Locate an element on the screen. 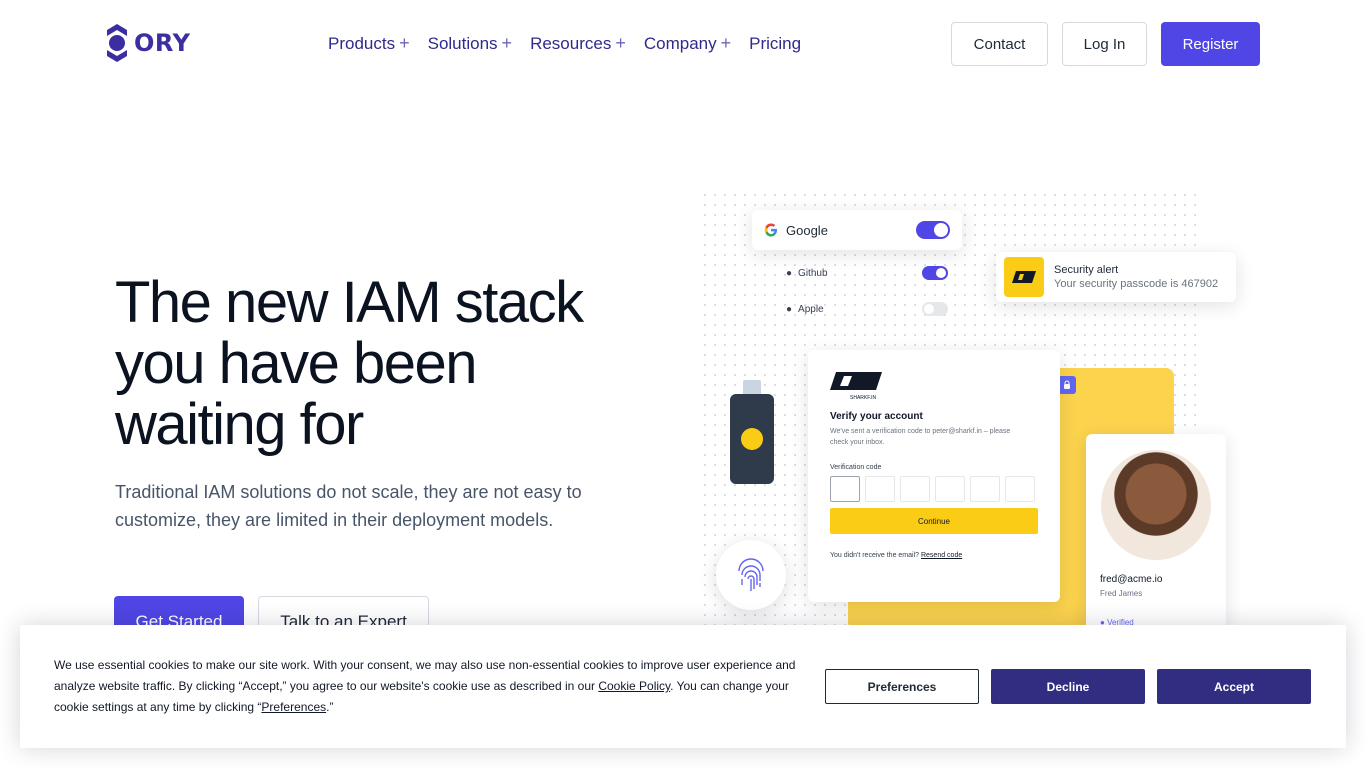 The width and height of the screenshot is (1366, 768). apple-icon: ● is located at coordinates (789, 309).